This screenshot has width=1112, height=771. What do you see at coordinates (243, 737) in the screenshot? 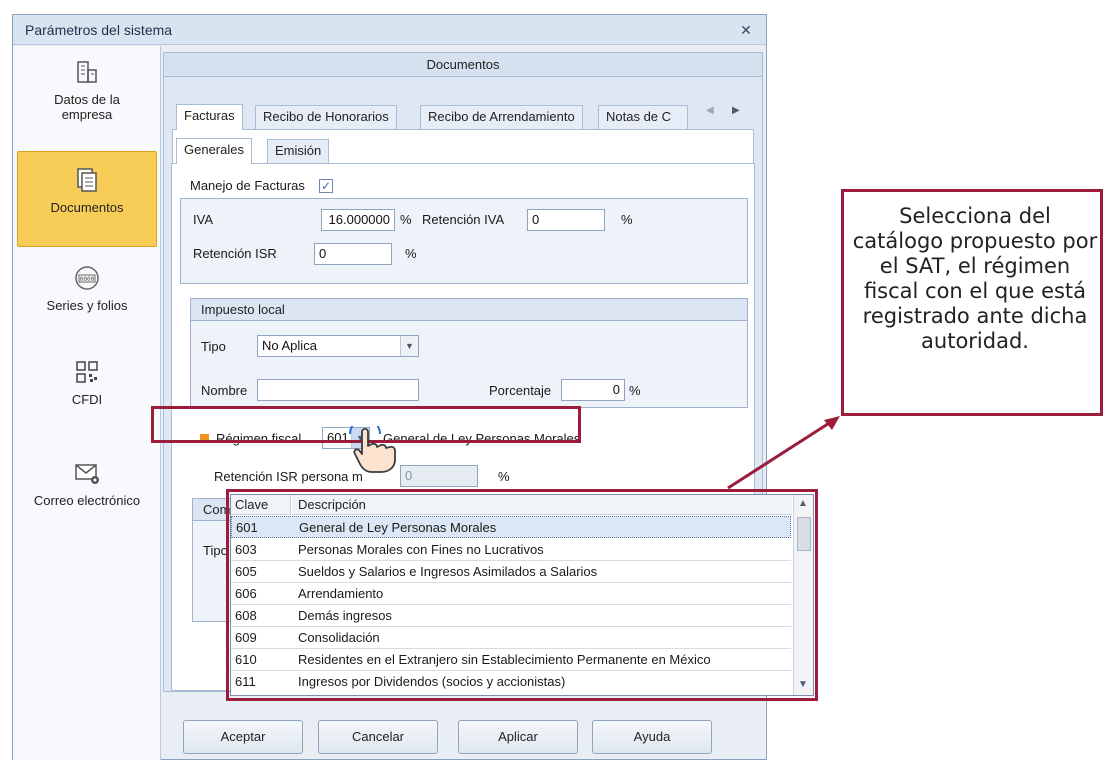
I see `aceptar-button: Aceptar` at bounding box center [243, 737].